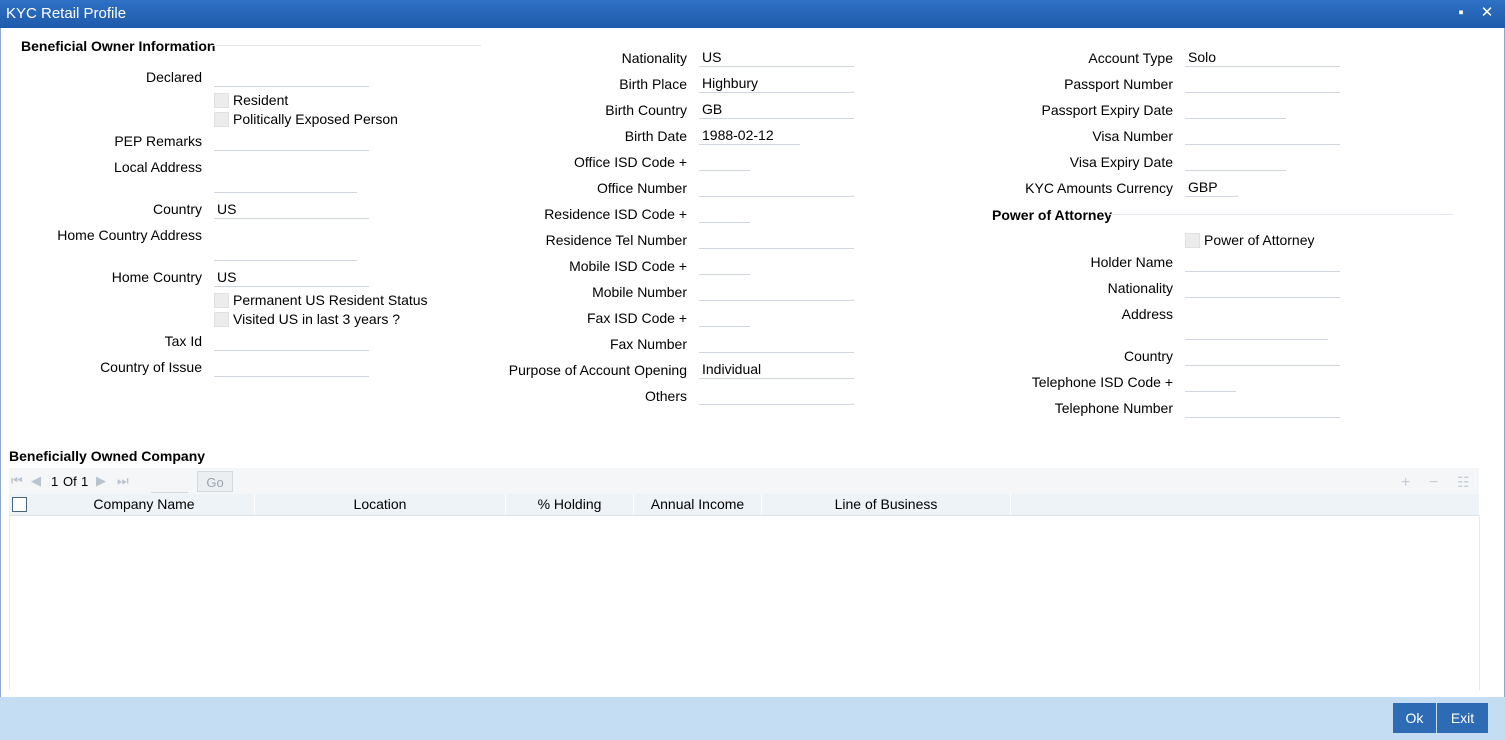  Describe the element at coordinates (776, 57) in the screenshot. I see `nationality-field: US` at that location.